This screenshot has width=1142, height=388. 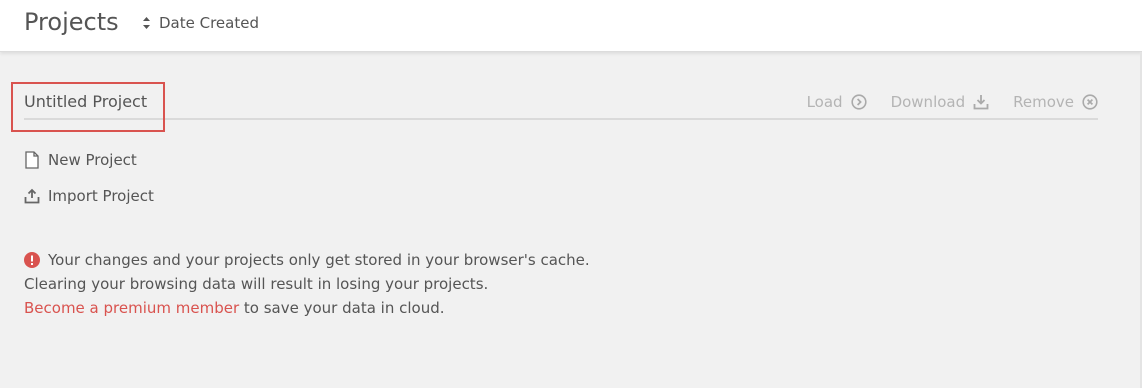 I want to click on page-title: Projects, so click(x=71, y=22).